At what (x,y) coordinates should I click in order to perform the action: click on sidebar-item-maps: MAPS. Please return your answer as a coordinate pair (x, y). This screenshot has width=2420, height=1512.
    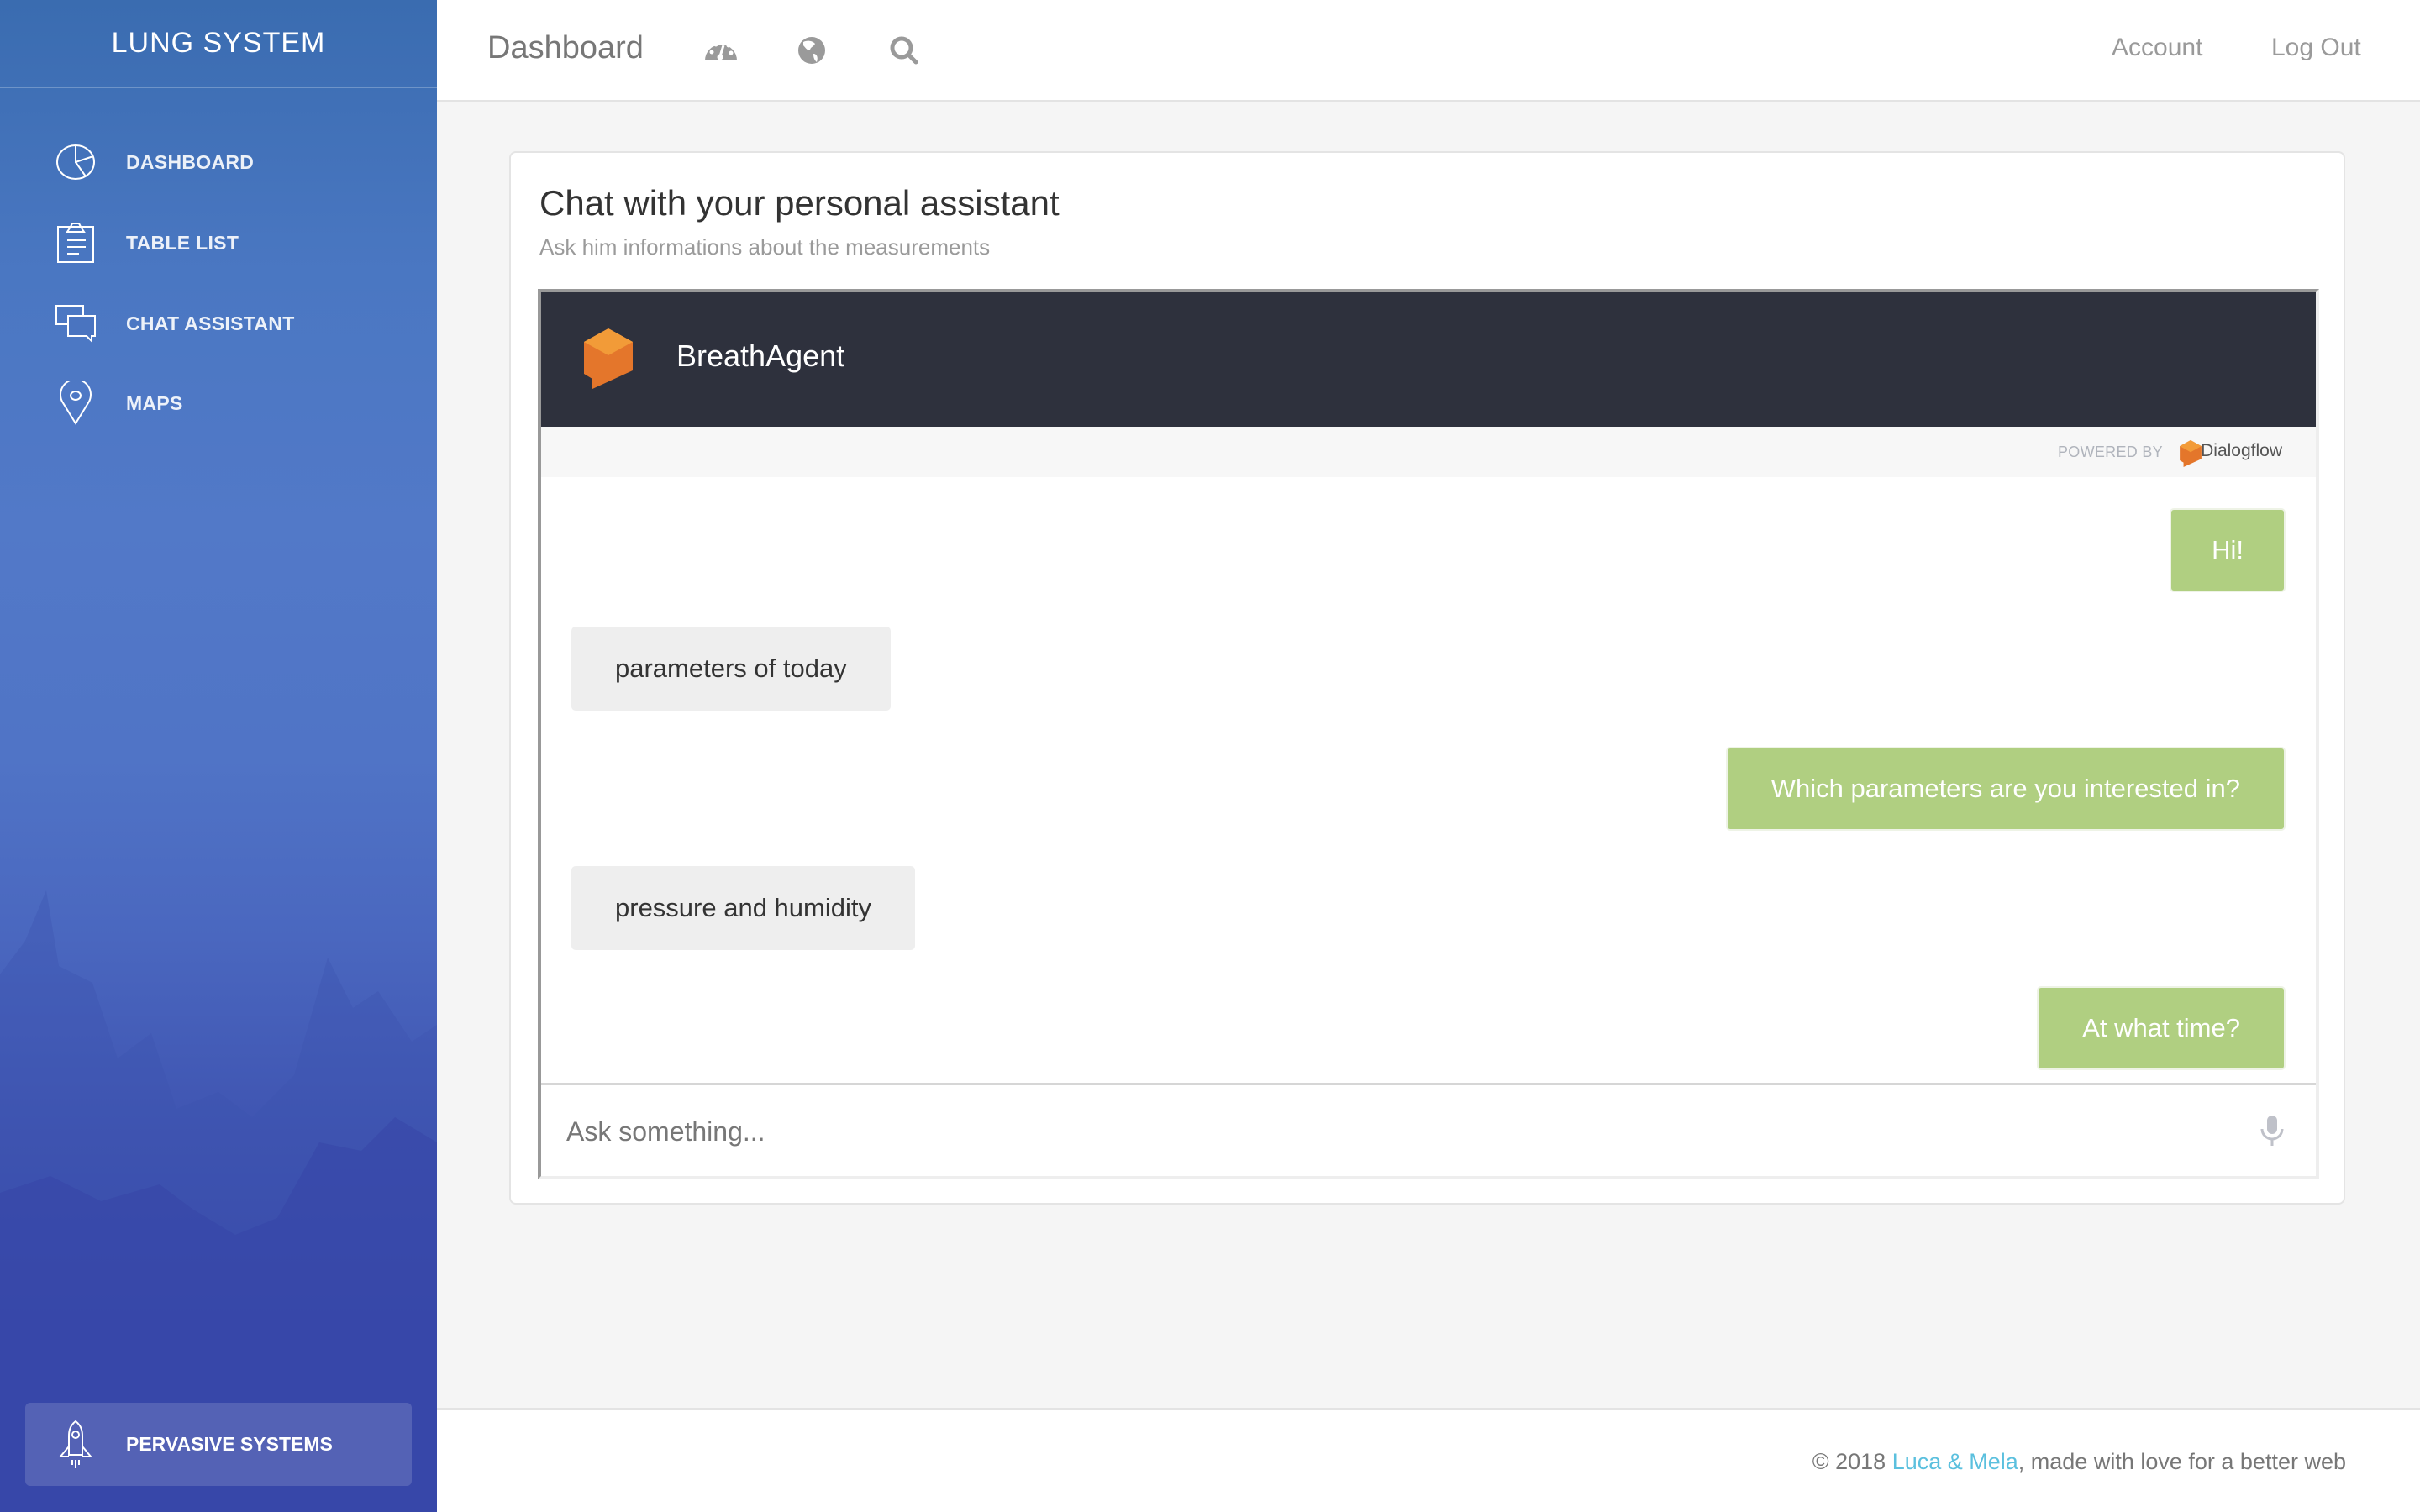
    Looking at the image, I should click on (218, 403).